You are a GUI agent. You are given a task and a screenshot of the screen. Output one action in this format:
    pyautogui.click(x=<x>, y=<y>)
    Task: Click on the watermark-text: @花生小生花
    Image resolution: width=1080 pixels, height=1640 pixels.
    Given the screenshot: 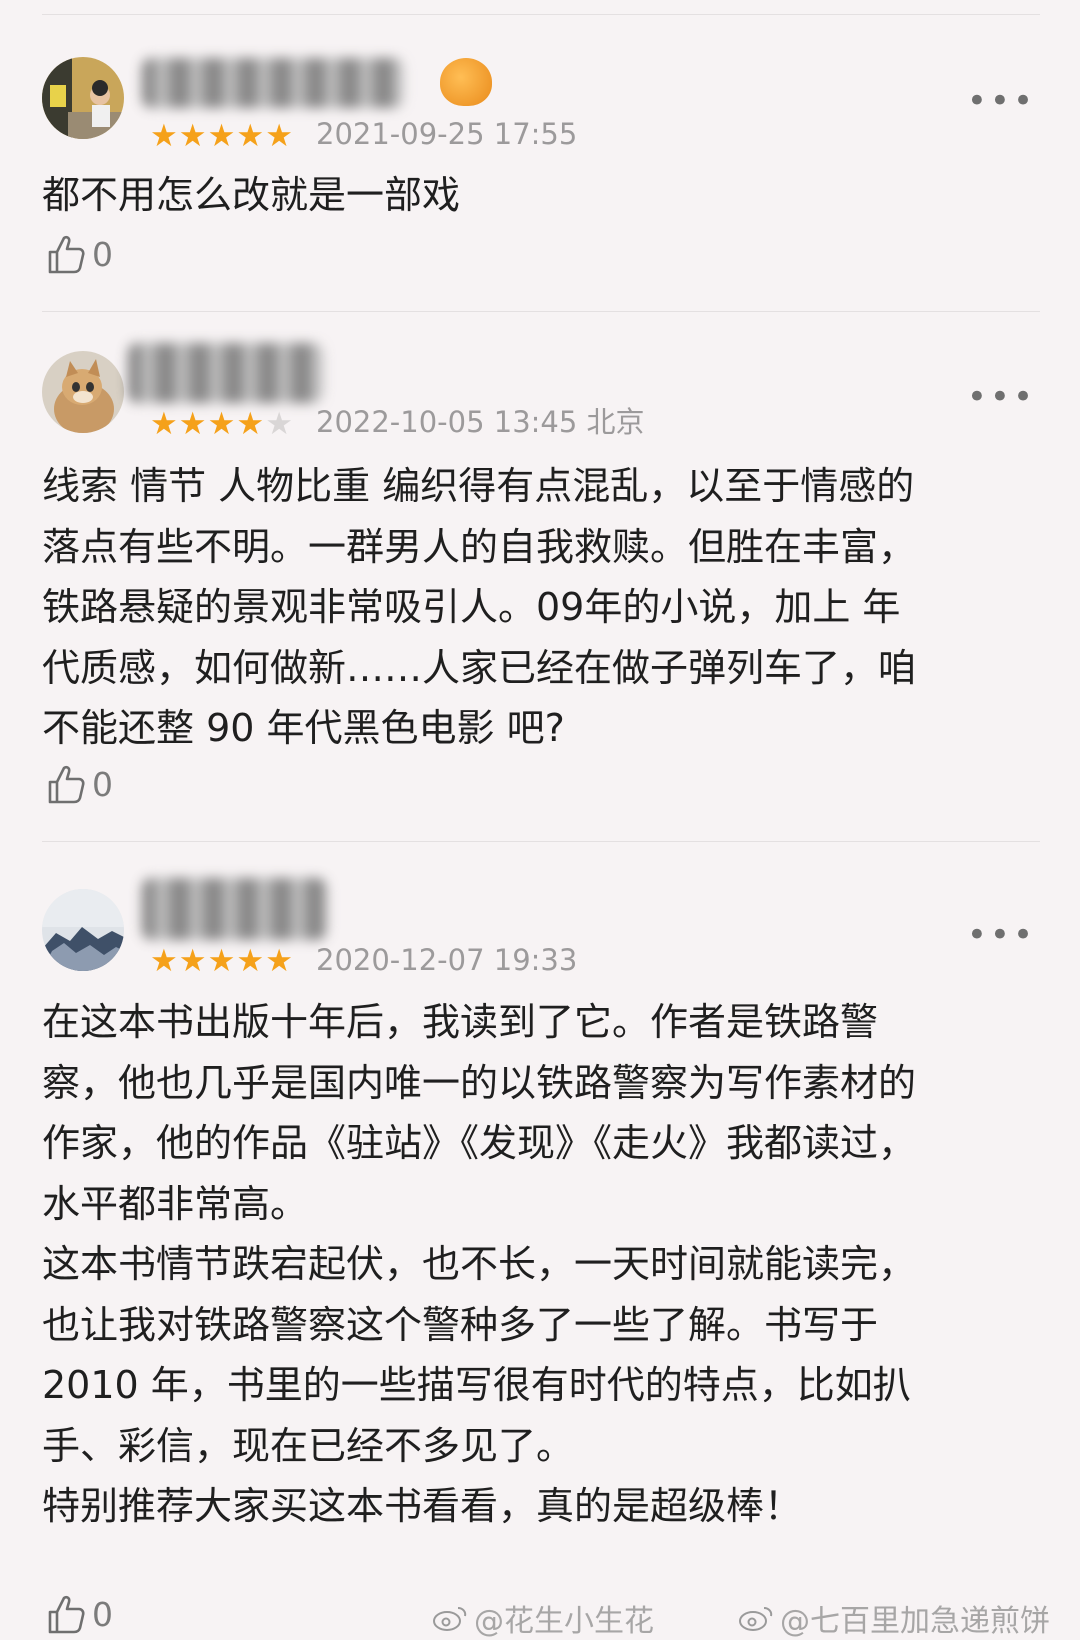 What is the action you would take?
    pyautogui.click(x=564, y=1621)
    